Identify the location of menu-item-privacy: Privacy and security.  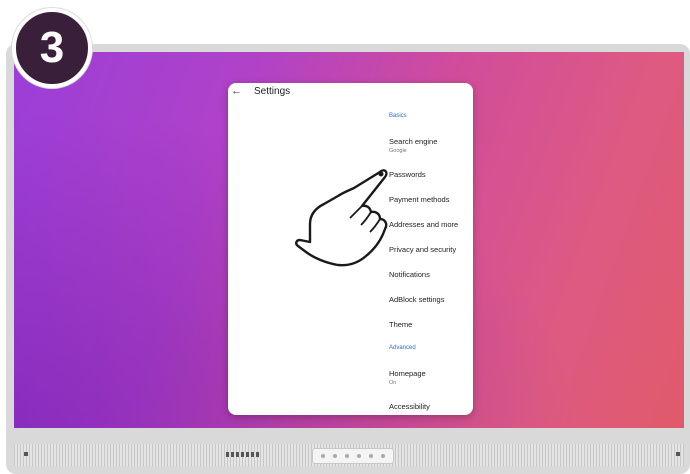
(422, 249).